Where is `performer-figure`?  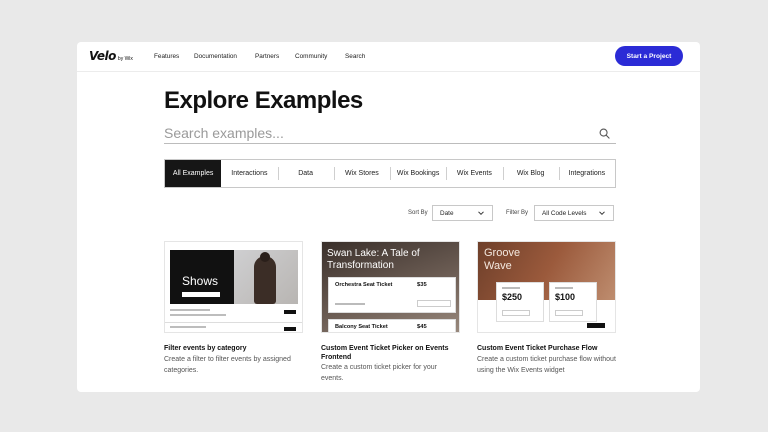 performer-figure is located at coordinates (265, 280).